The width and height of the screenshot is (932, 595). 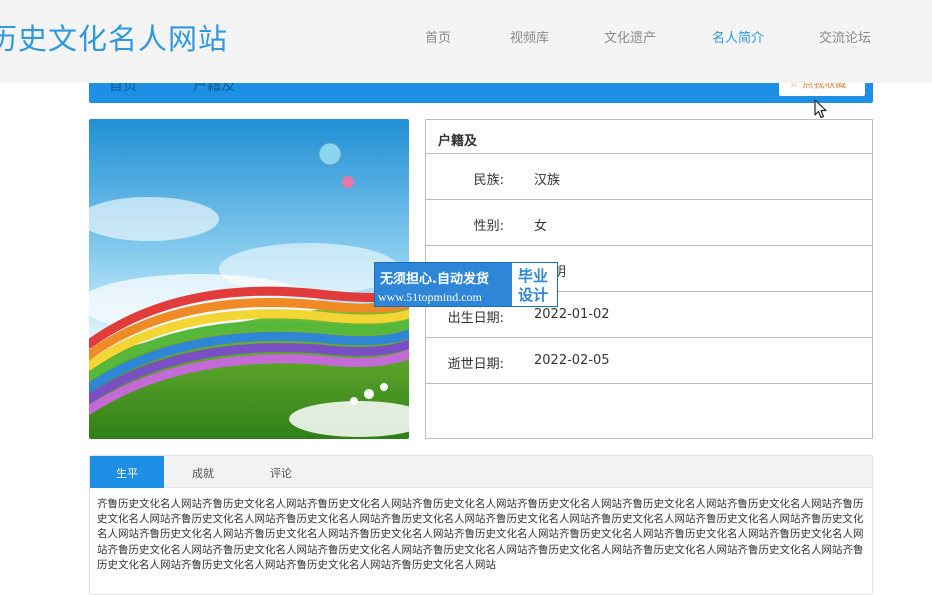 What do you see at coordinates (203, 472) in the screenshot?
I see `tab-achievements: 成就` at bounding box center [203, 472].